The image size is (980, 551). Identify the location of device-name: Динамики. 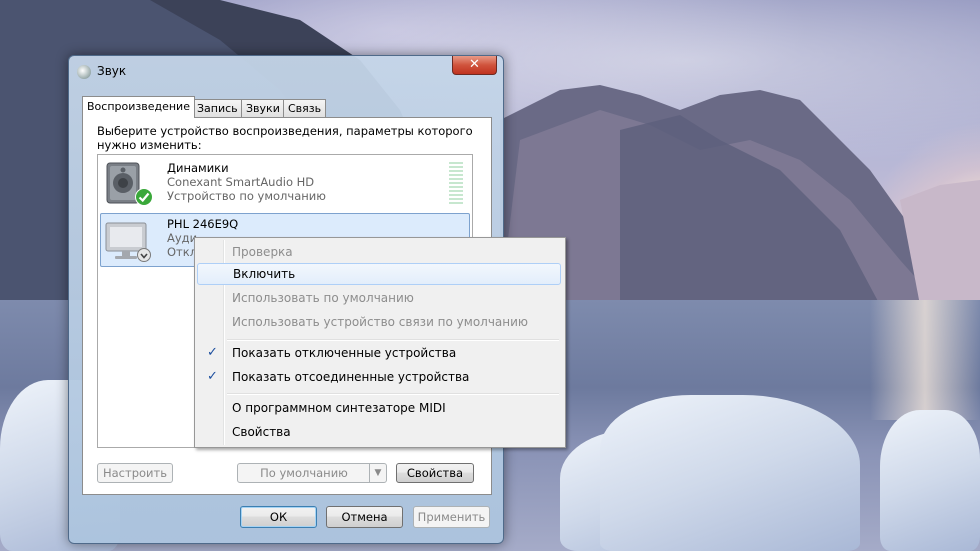
(198, 168).